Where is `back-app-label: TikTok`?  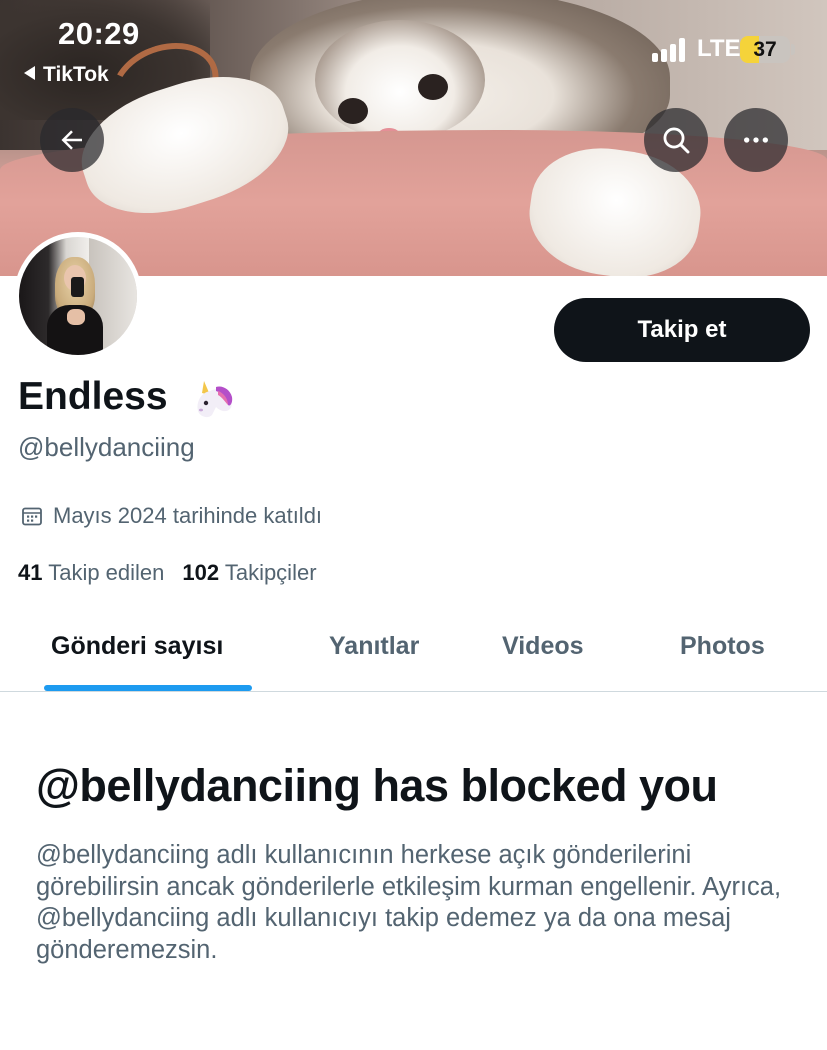
back-app-label: TikTok is located at coordinates (76, 74).